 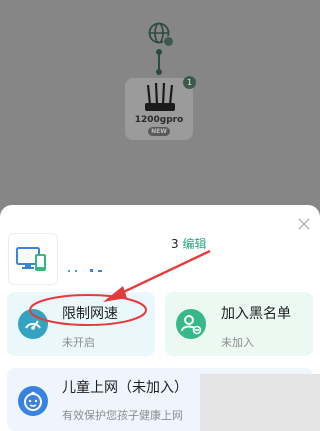 What do you see at coordinates (33, 401) in the screenshot?
I see `child-face-icon` at bounding box center [33, 401].